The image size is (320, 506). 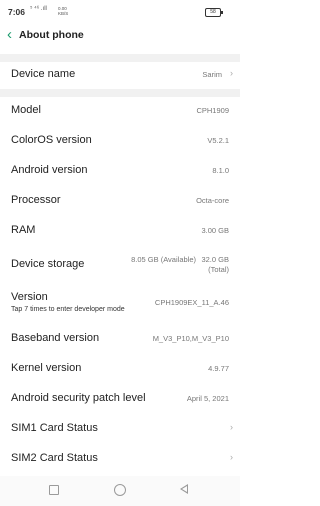 What do you see at coordinates (215, 259) in the screenshot?
I see `storage-total-value: 32.0 GB` at bounding box center [215, 259].